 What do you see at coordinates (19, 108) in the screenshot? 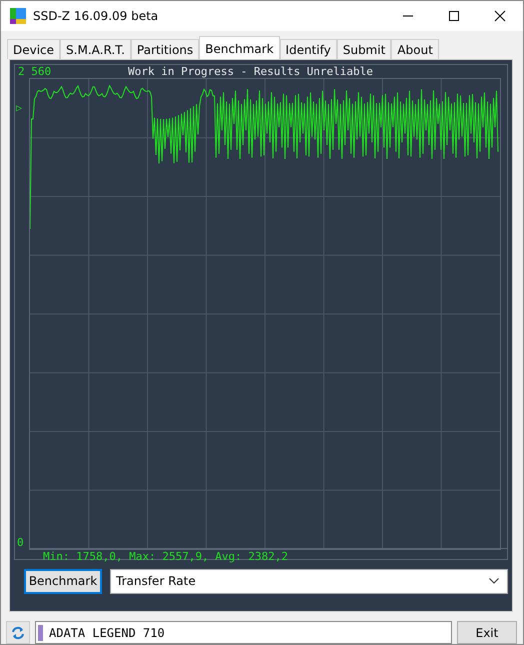
I see `marker-symbol: ▷` at bounding box center [19, 108].